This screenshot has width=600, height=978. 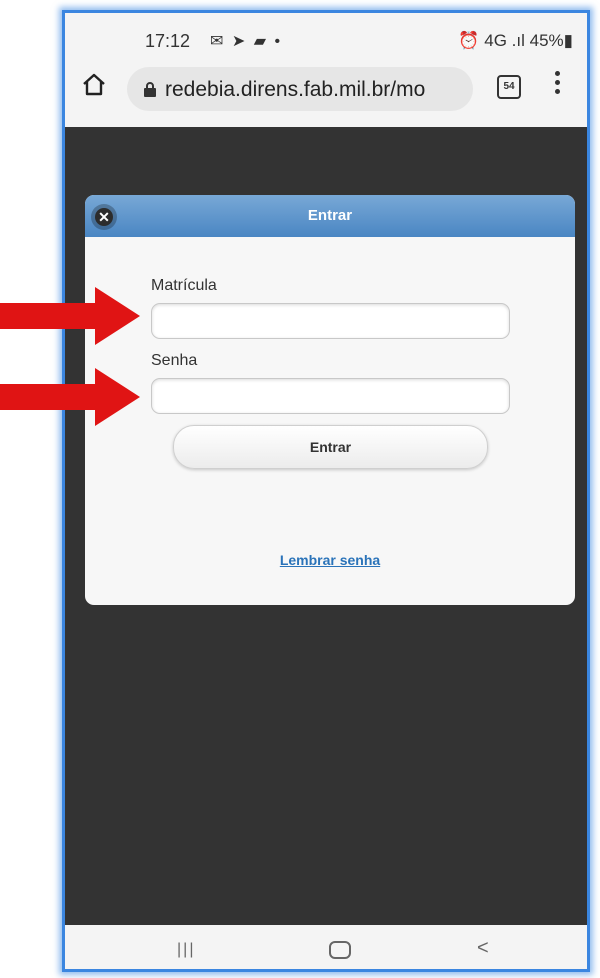 I want to click on notification-icons: ✉ ➤ ▰ •, so click(x=246, y=41).